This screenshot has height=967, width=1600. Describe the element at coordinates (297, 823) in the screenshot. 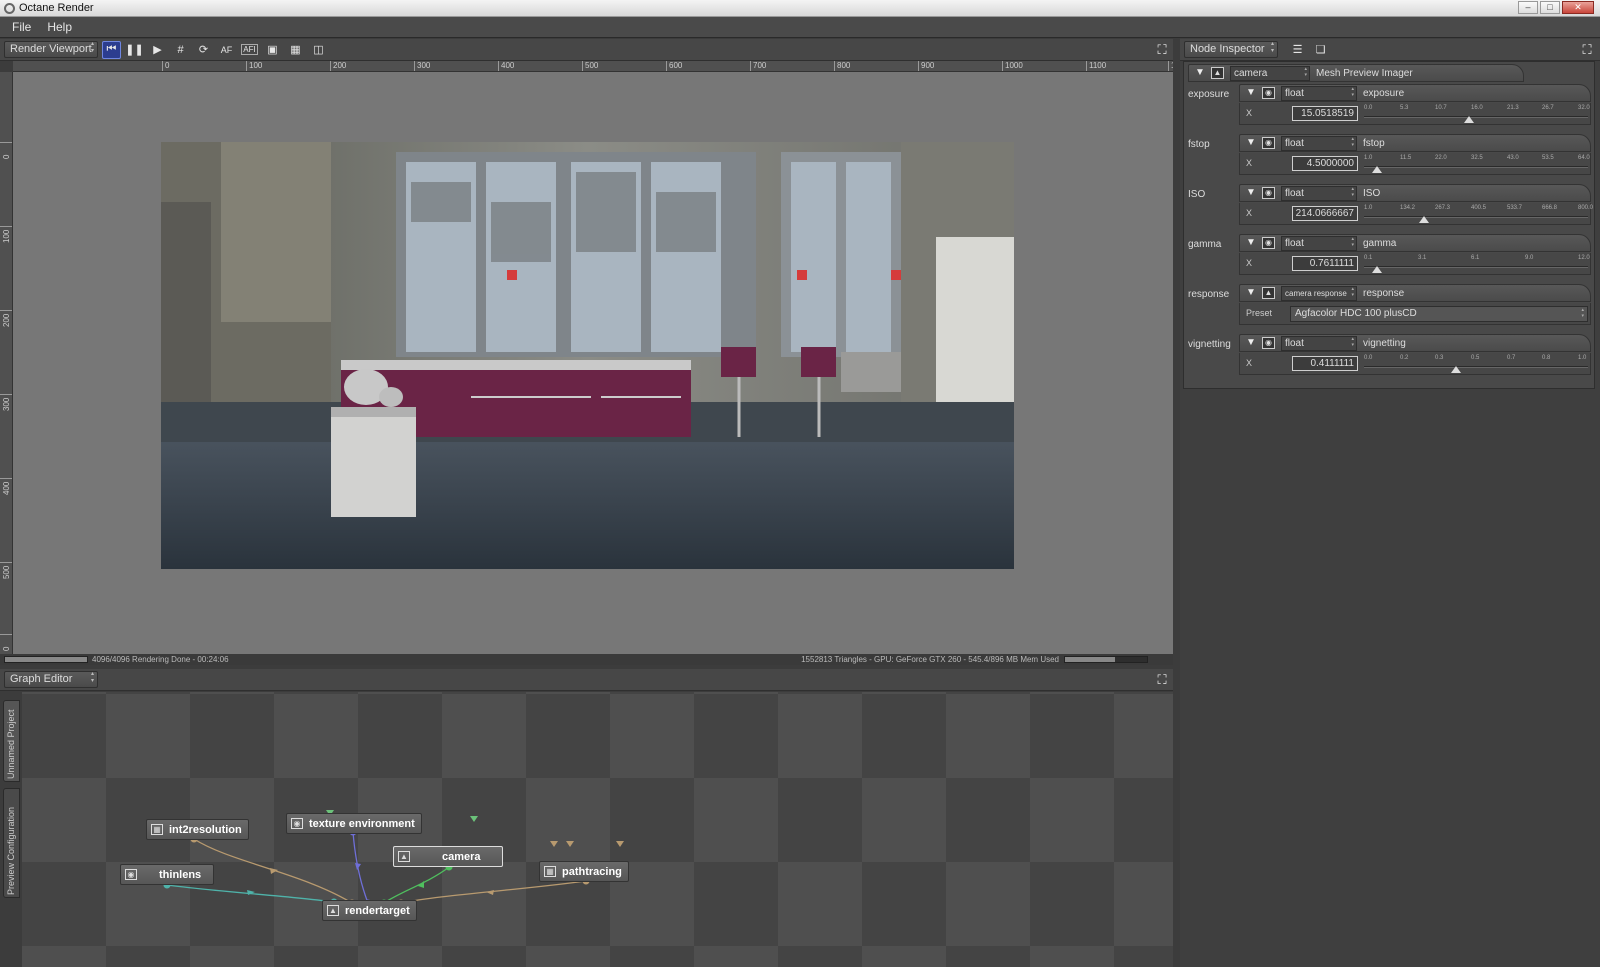

I see `globe-node-icon: ◉` at that location.